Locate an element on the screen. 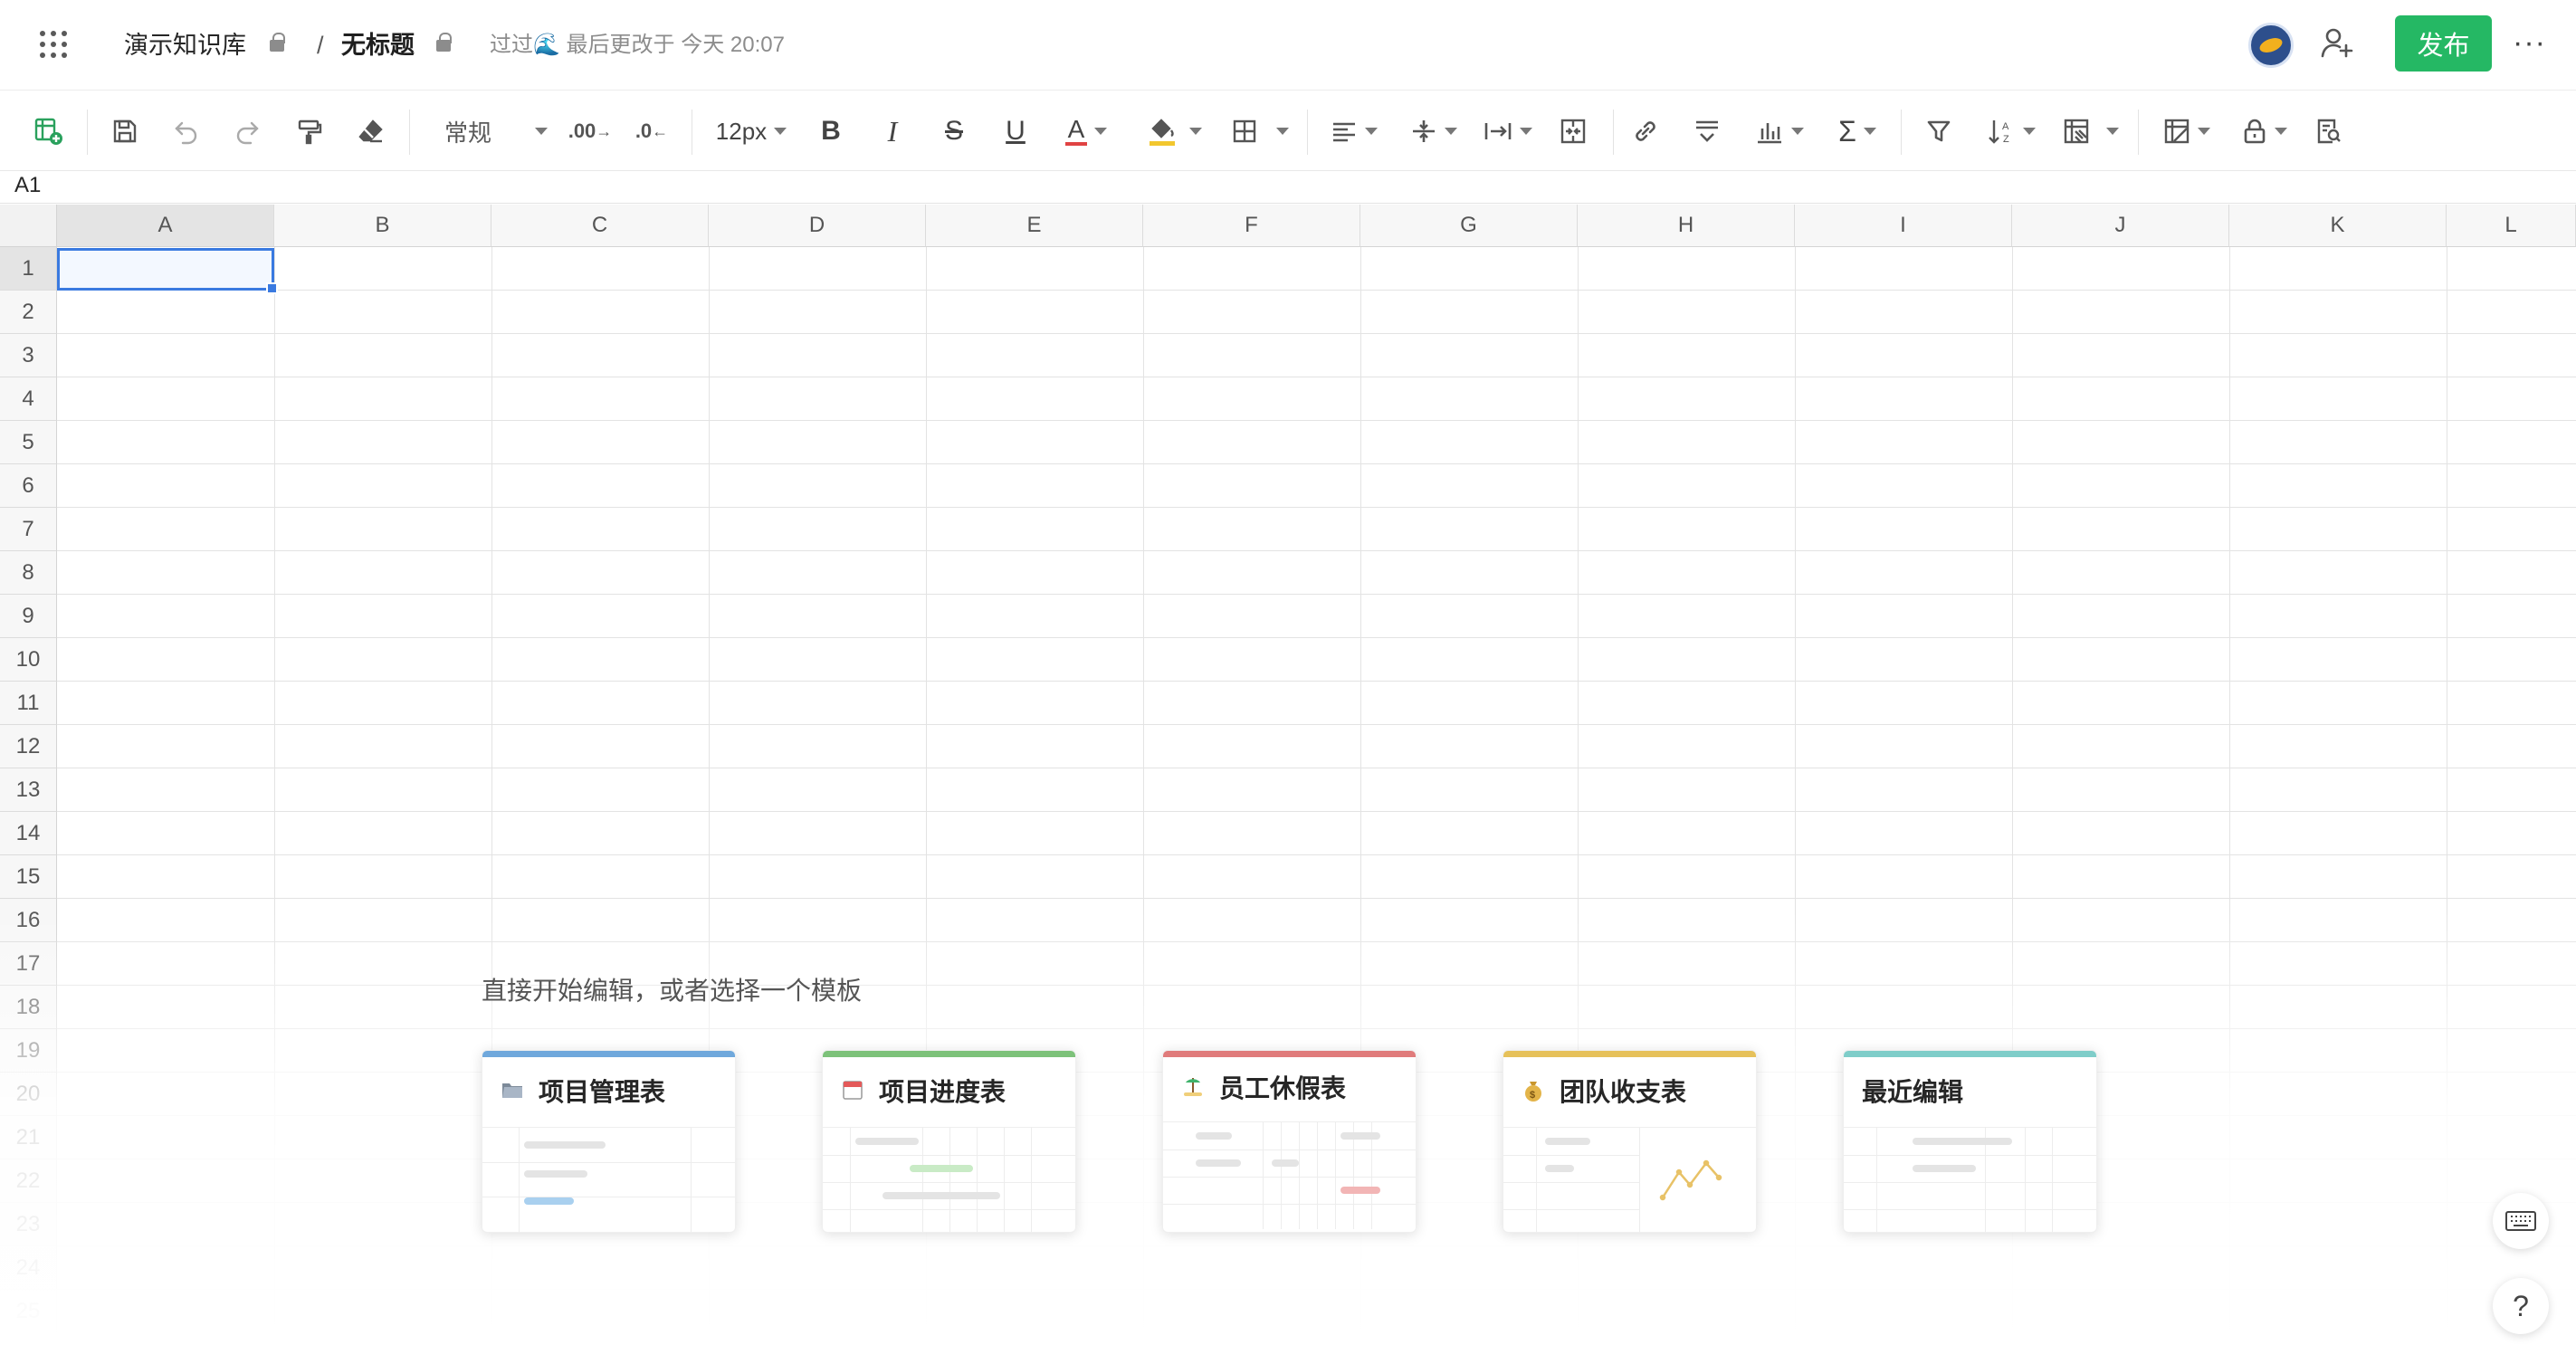 The height and width of the screenshot is (1345, 2576). column-header-k: K is located at coordinates (2338, 226).